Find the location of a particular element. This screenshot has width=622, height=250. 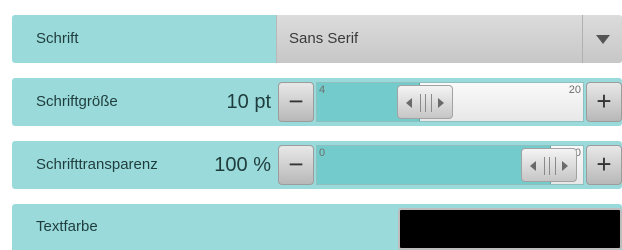

font-transparency-slider-handle is located at coordinates (549, 165).